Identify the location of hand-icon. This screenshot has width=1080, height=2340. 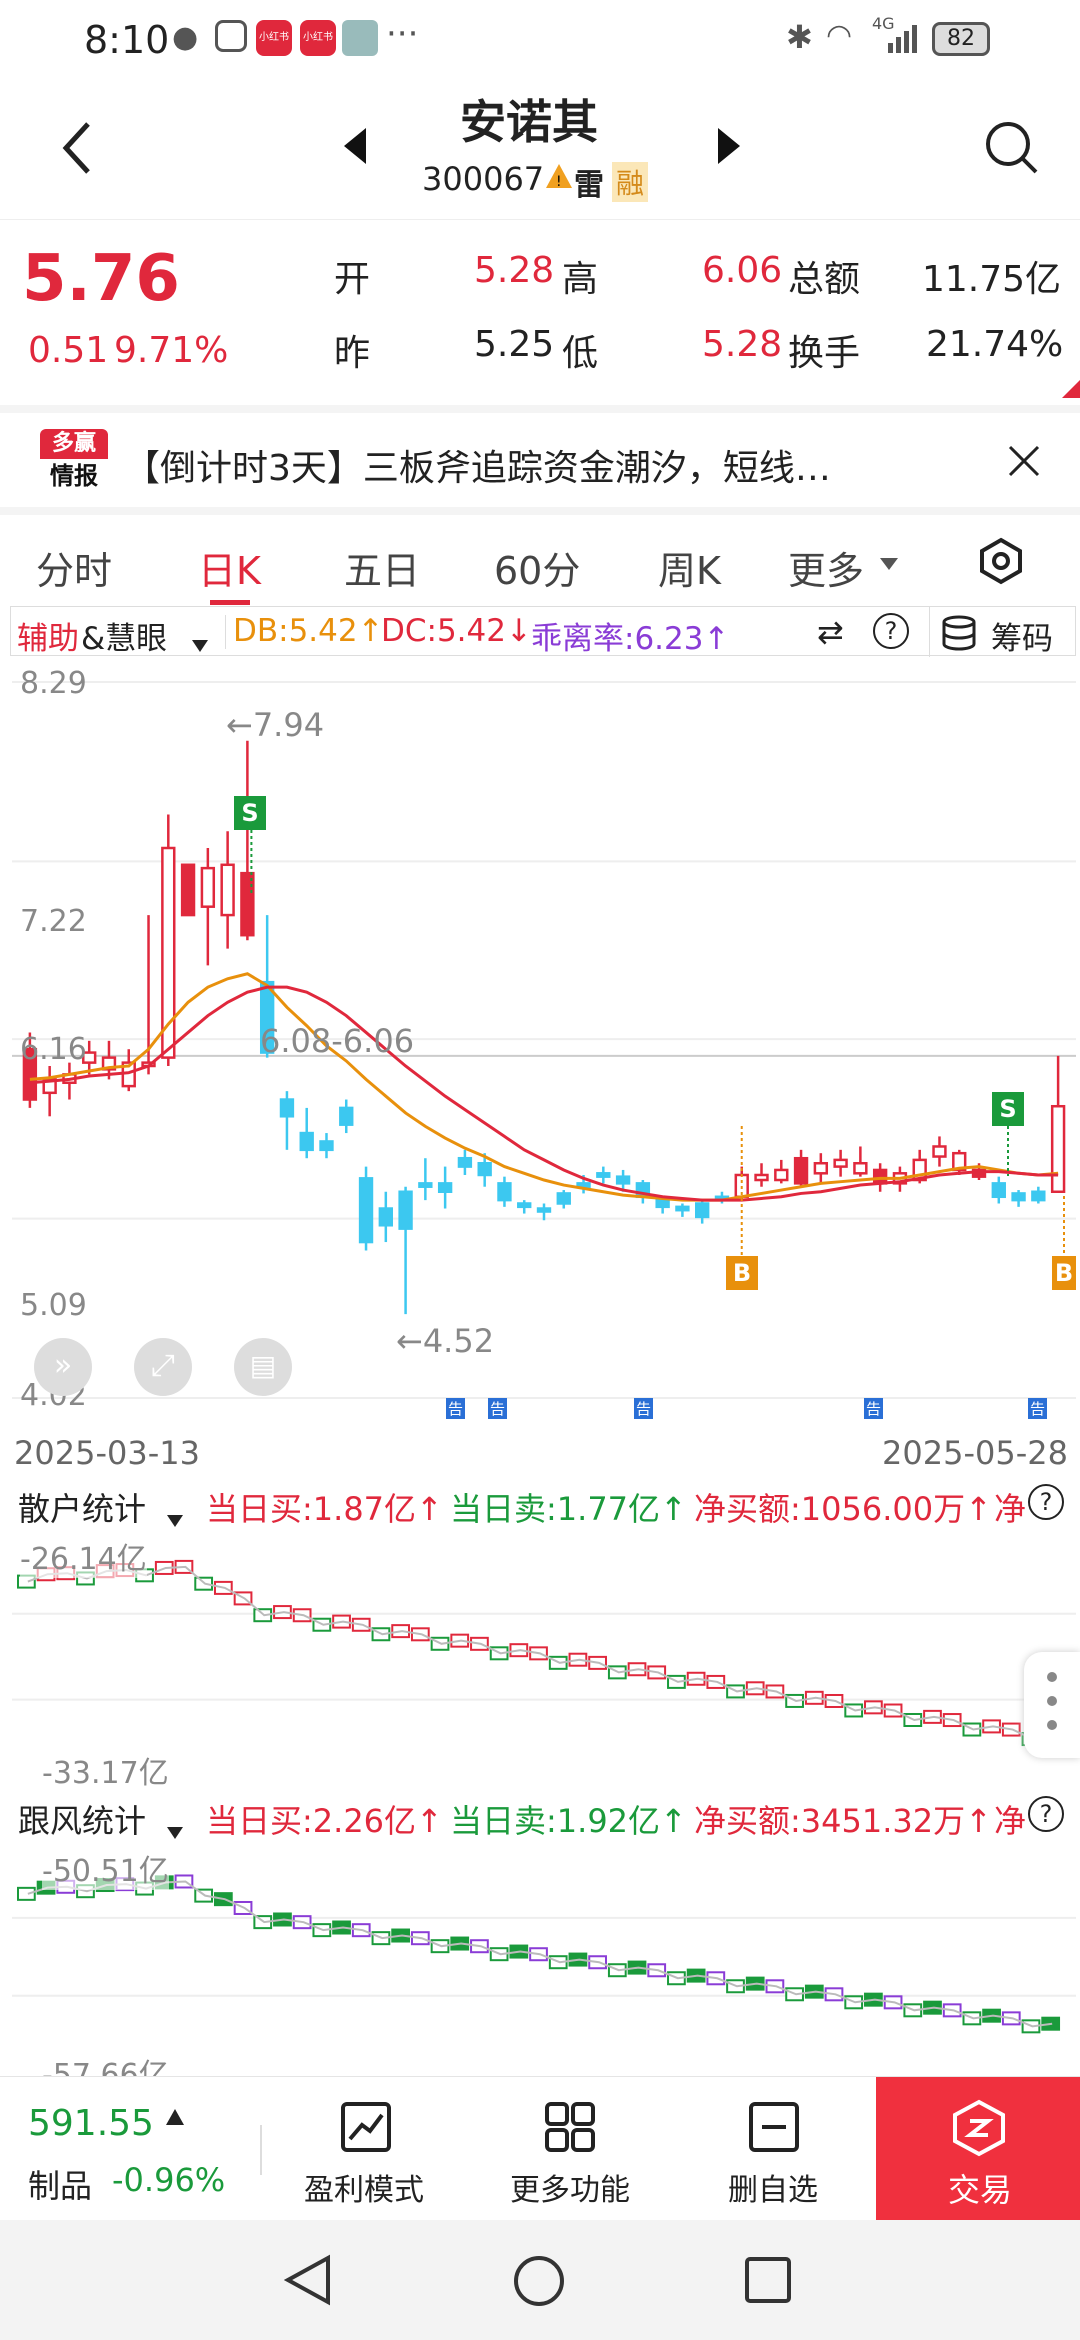
(231, 36).